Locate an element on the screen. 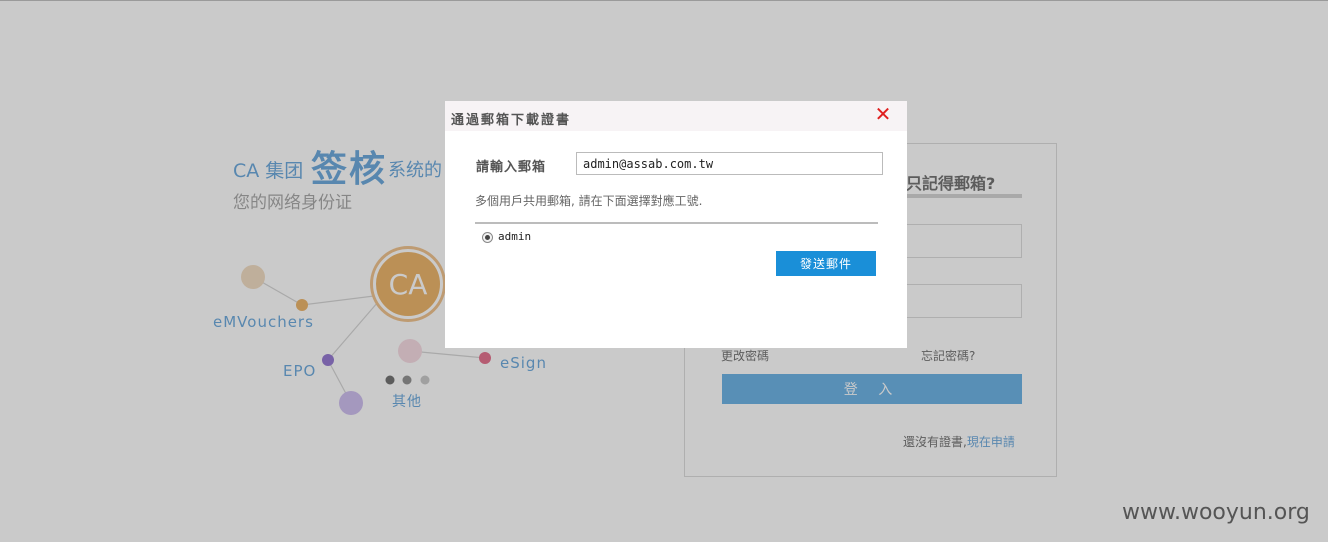 This screenshot has width=1328, height=542. dialog-title: 通過郵箱下載證書 is located at coordinates (511, 120).